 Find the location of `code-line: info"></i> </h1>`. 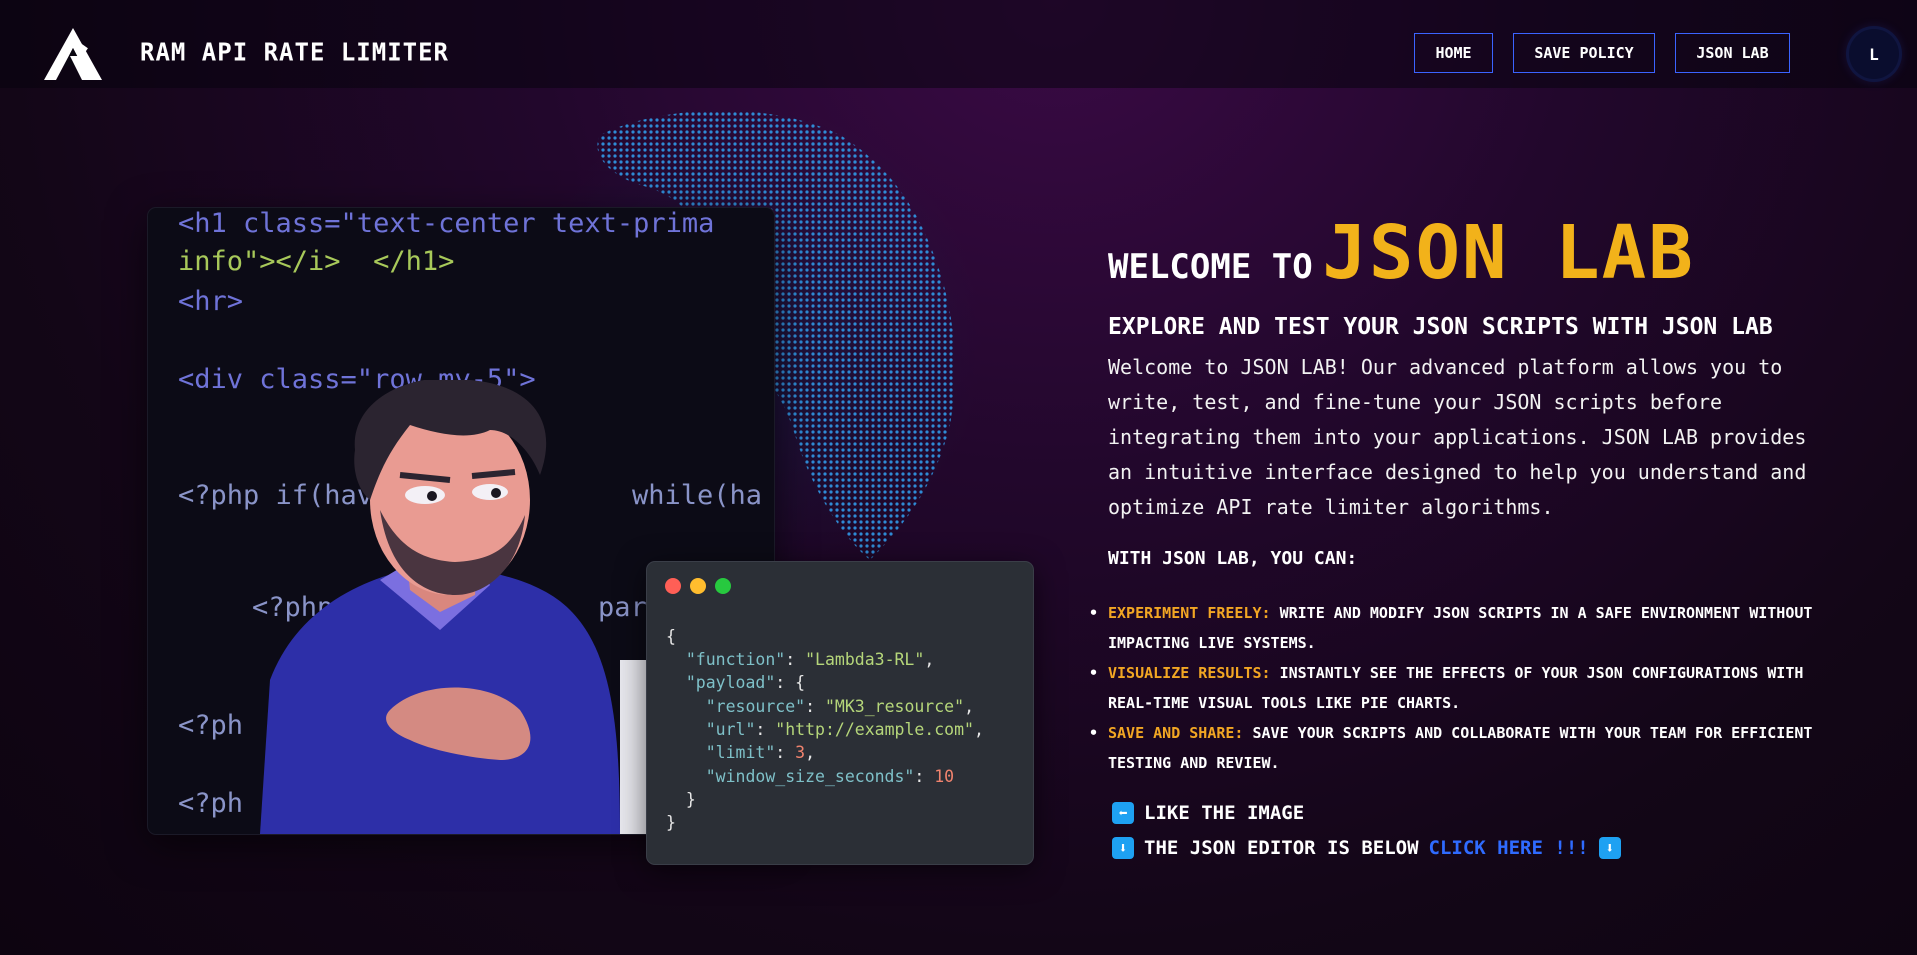

code-line: info"></i> </h1> is located at coordinates (316, 261).